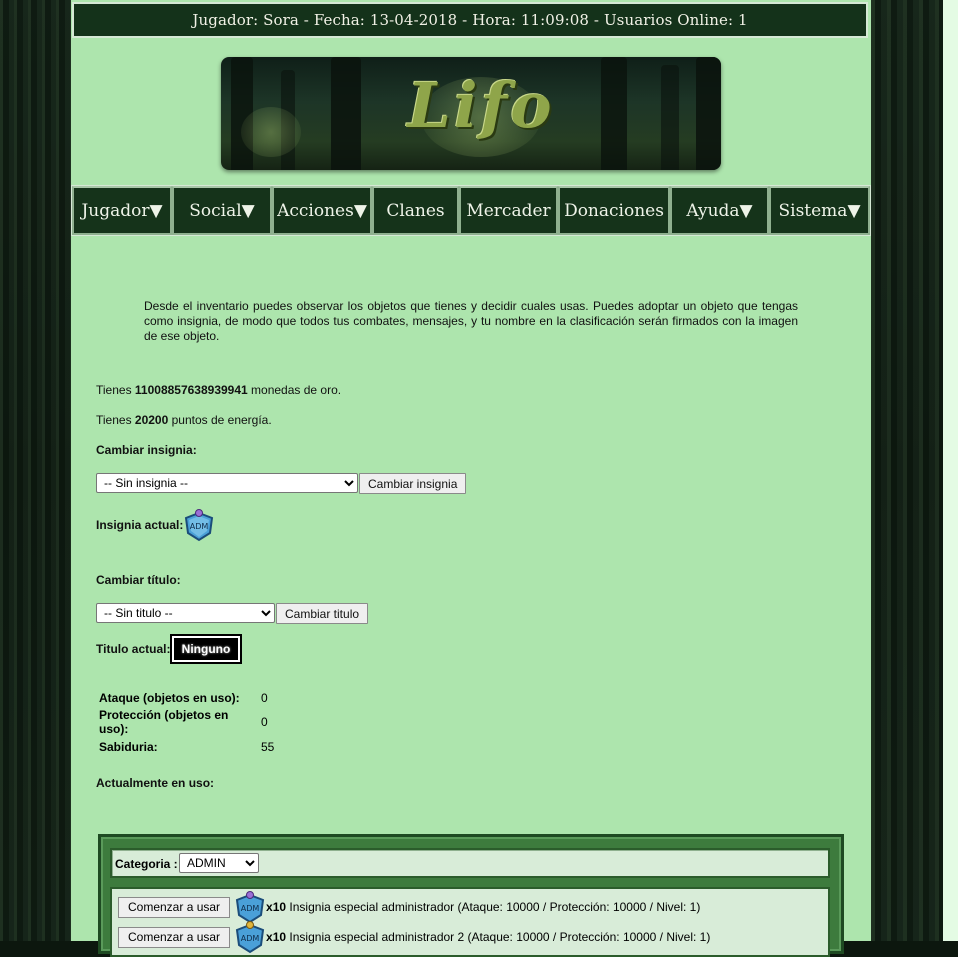 This screenshot has width=958, height=957. I want to click on gold-line: Tienes 11008857638939941 monedas de oro., so click(218, 390).